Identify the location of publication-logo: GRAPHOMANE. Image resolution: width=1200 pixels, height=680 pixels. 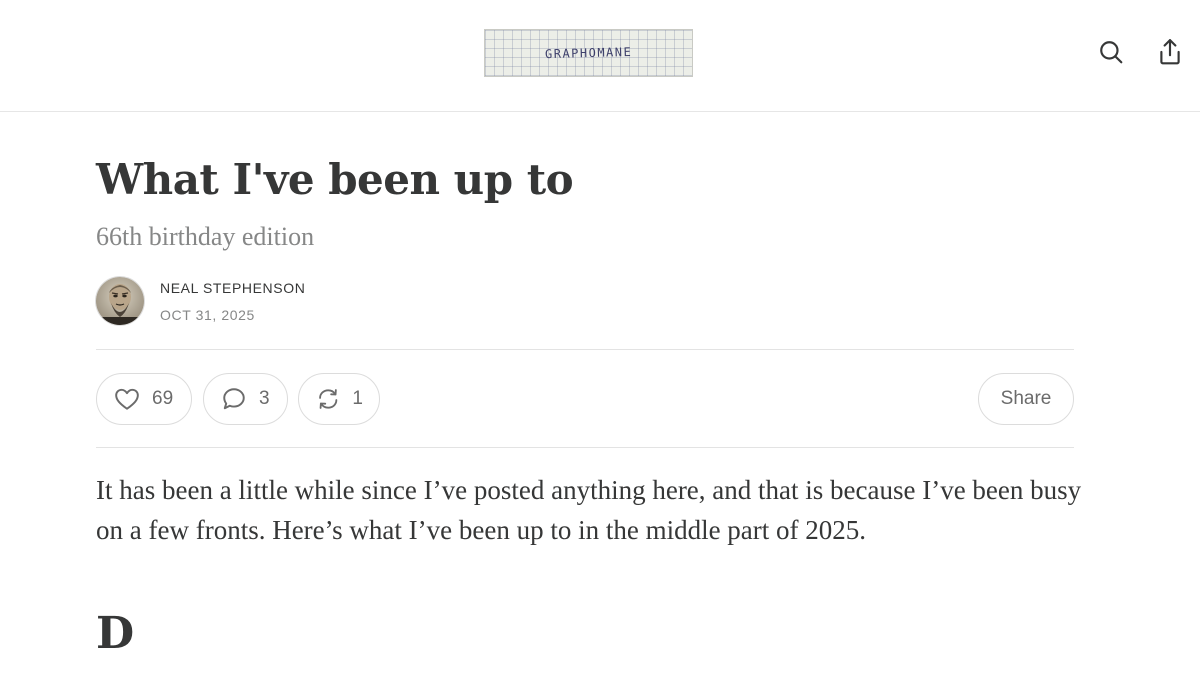
(588, 53).